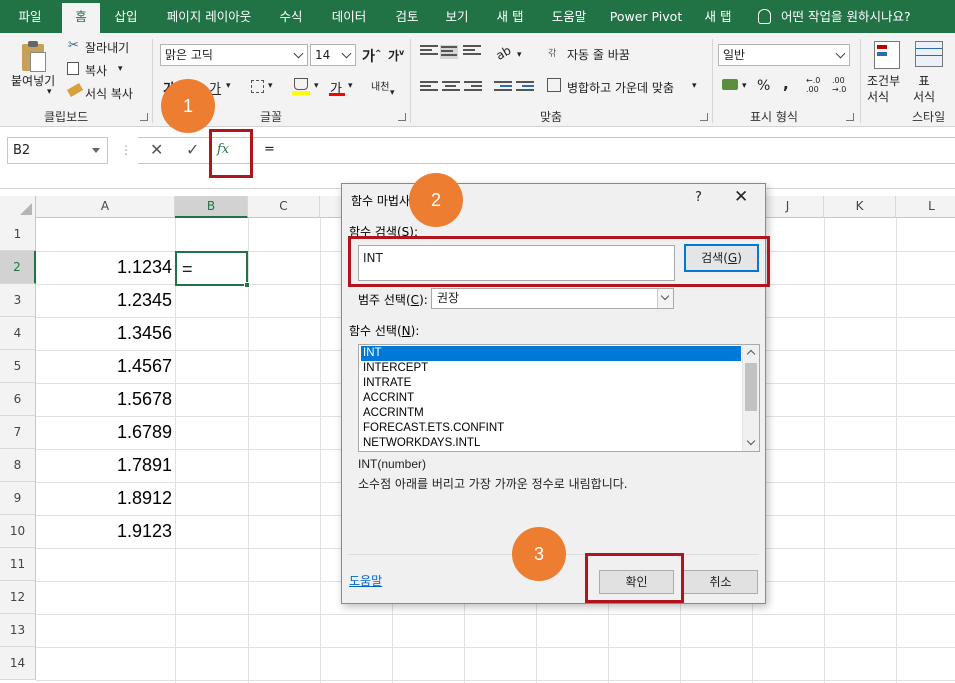 The image size is (955, 683). I want to click on wrap-text-button: 자동 줄 바꿈, so click(598, 54).